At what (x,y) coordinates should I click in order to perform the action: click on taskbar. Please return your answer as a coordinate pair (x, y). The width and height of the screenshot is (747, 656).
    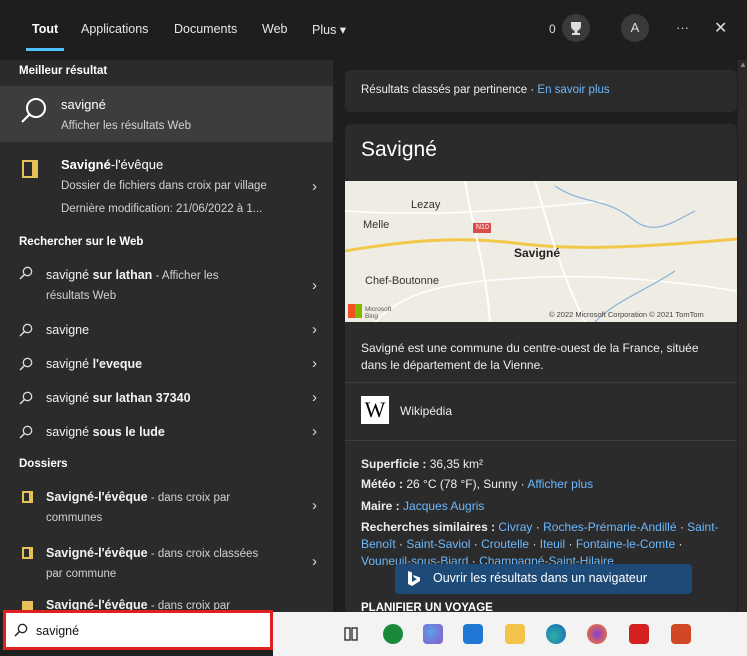
    Looking at the image, I should click on (510, 634).